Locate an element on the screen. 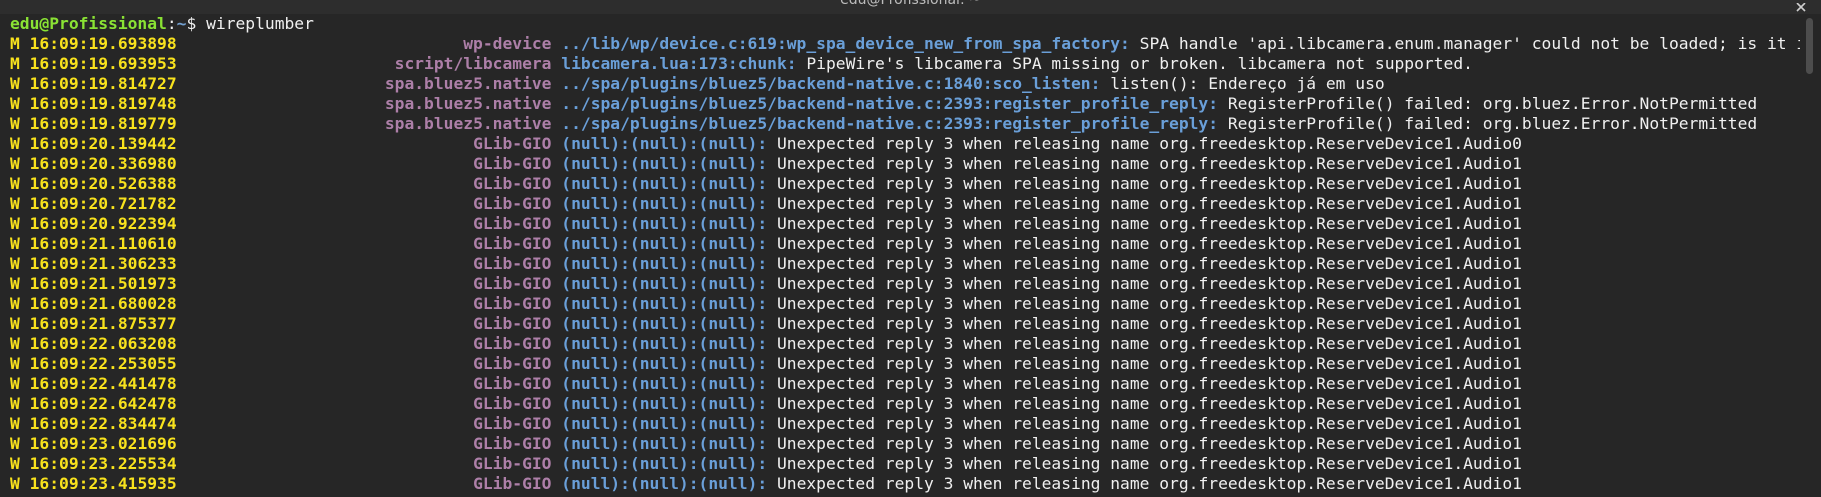 Image resolution: width=1821 pixels, height=497 pixels. window-titlebar: edu@Profissional: ~ is located at coordinates (910, 7).